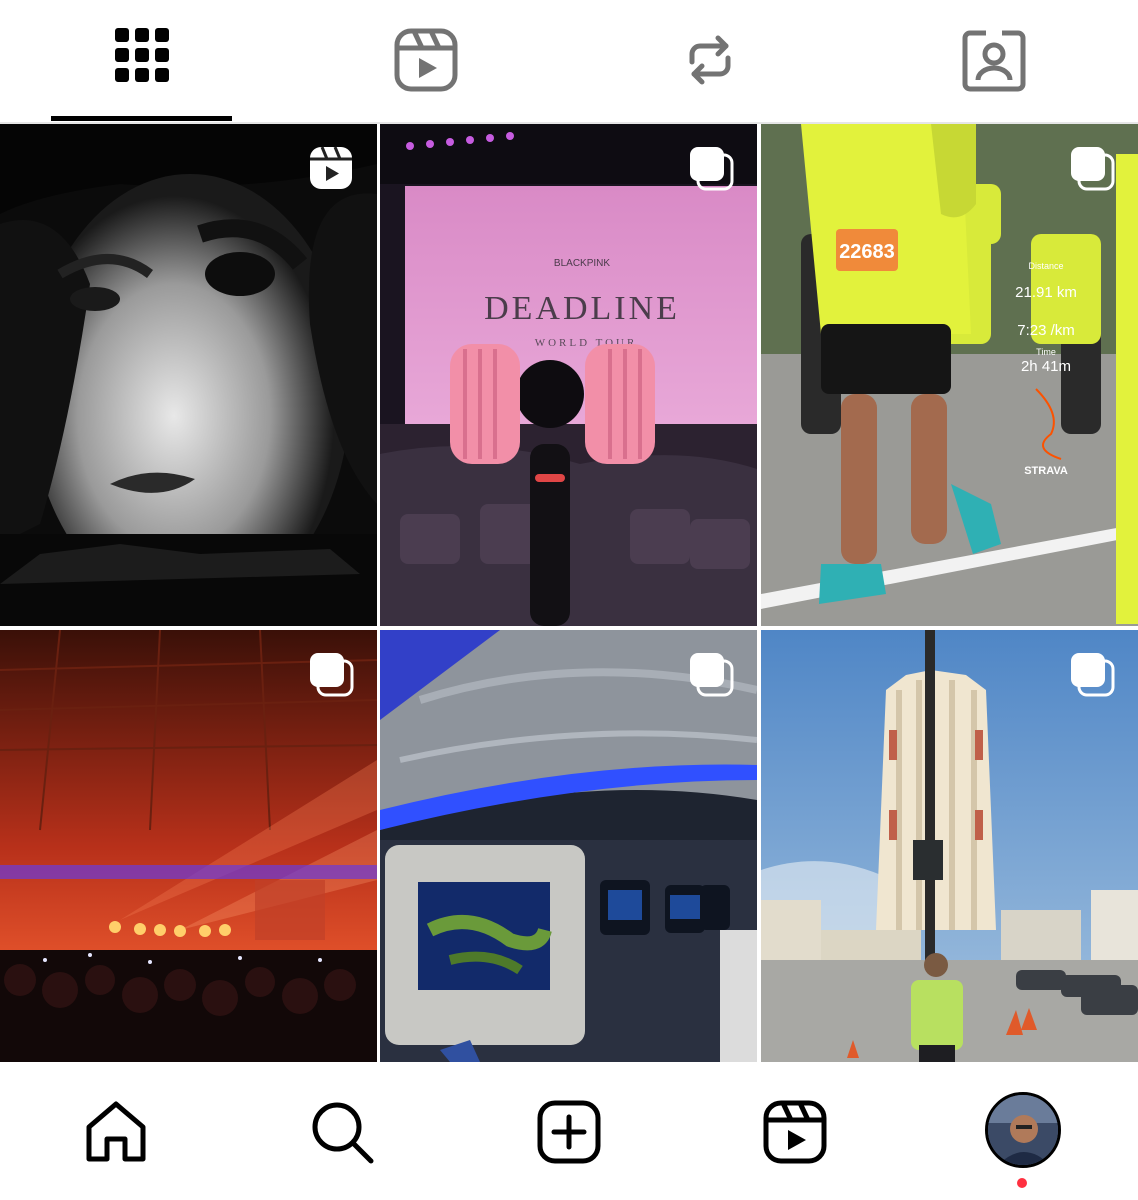  I want to click on tagged-person-icon, so click(994, 61).